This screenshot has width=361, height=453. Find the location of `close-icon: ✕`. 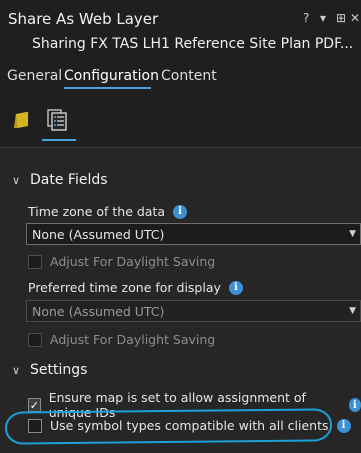

close-icon: ✕ is located at coordinates (355, 18).